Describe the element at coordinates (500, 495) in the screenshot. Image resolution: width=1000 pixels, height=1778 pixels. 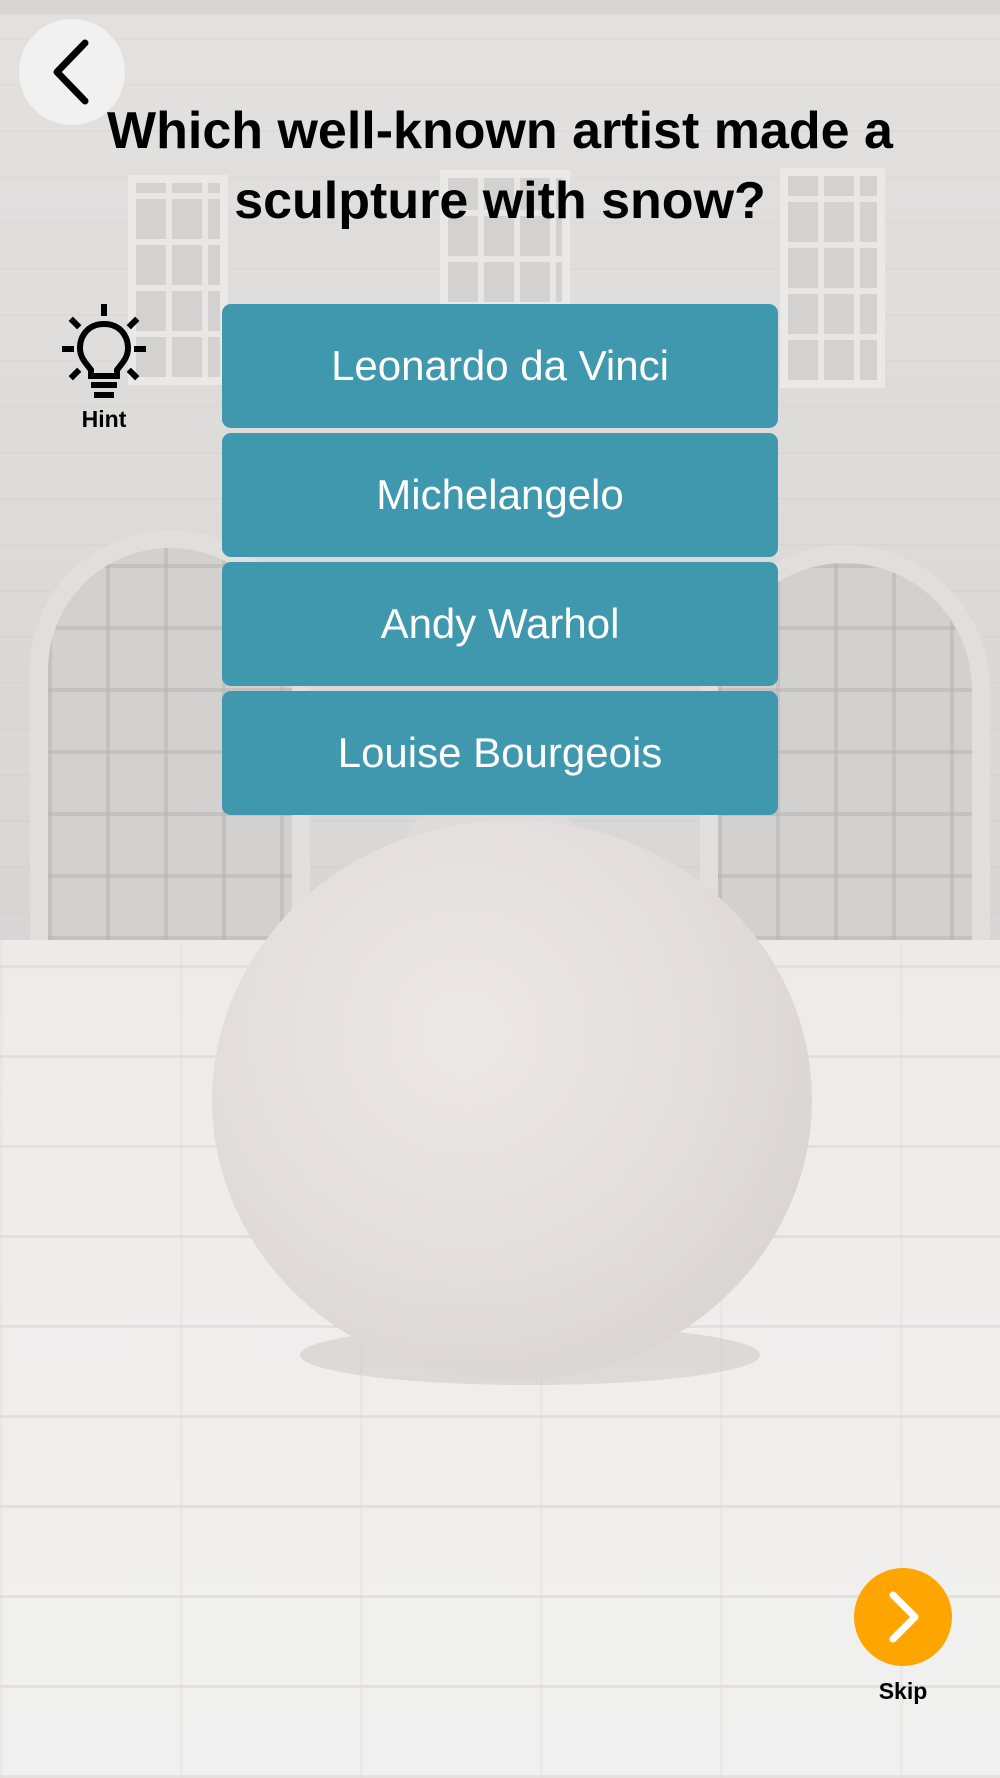
I see `answer-button: Michelangelo` at that location.